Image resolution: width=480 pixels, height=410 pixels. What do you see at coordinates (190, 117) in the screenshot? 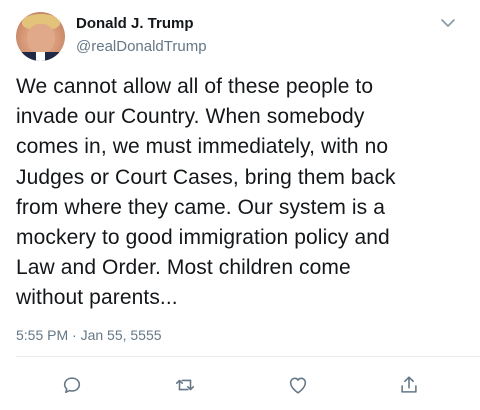
I see `tweet-text-line: invade our Country. When somebody` at bounding box center [190, 117].